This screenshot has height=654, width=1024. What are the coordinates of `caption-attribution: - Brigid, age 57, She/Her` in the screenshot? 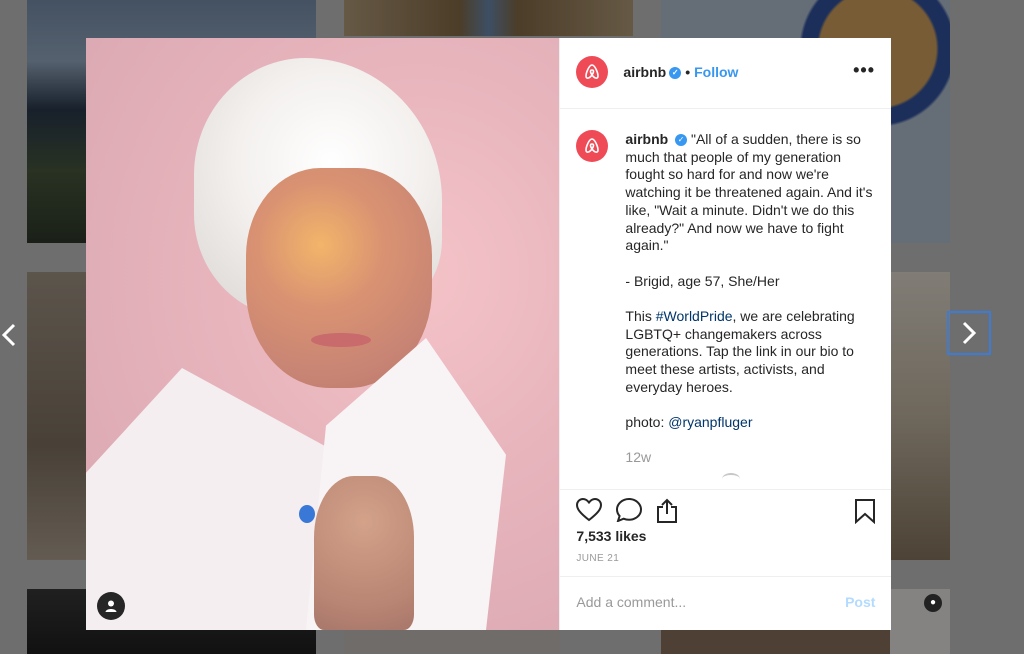 It's located at (702, 280).